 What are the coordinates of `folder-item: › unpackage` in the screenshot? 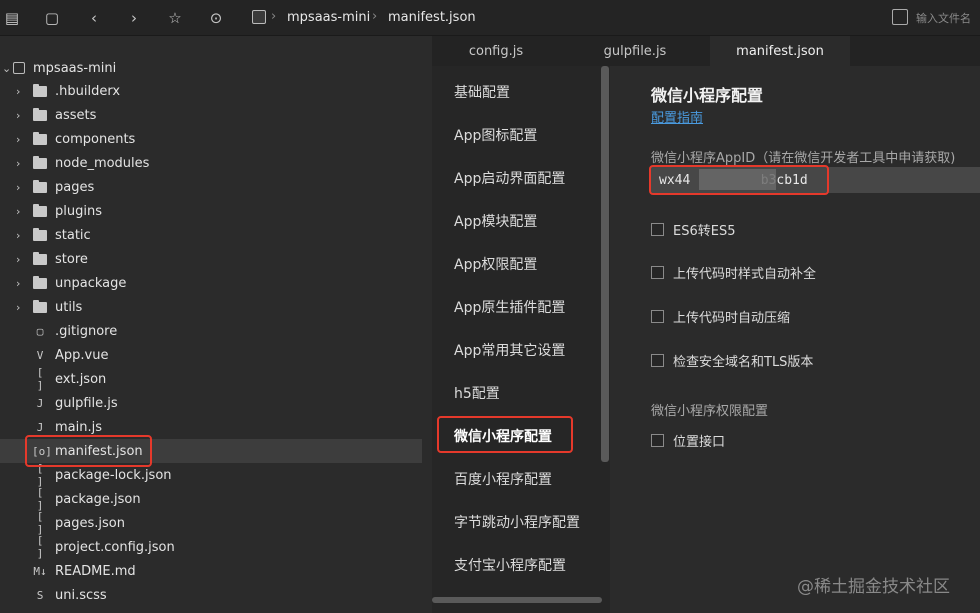 It's located at (211, 283).